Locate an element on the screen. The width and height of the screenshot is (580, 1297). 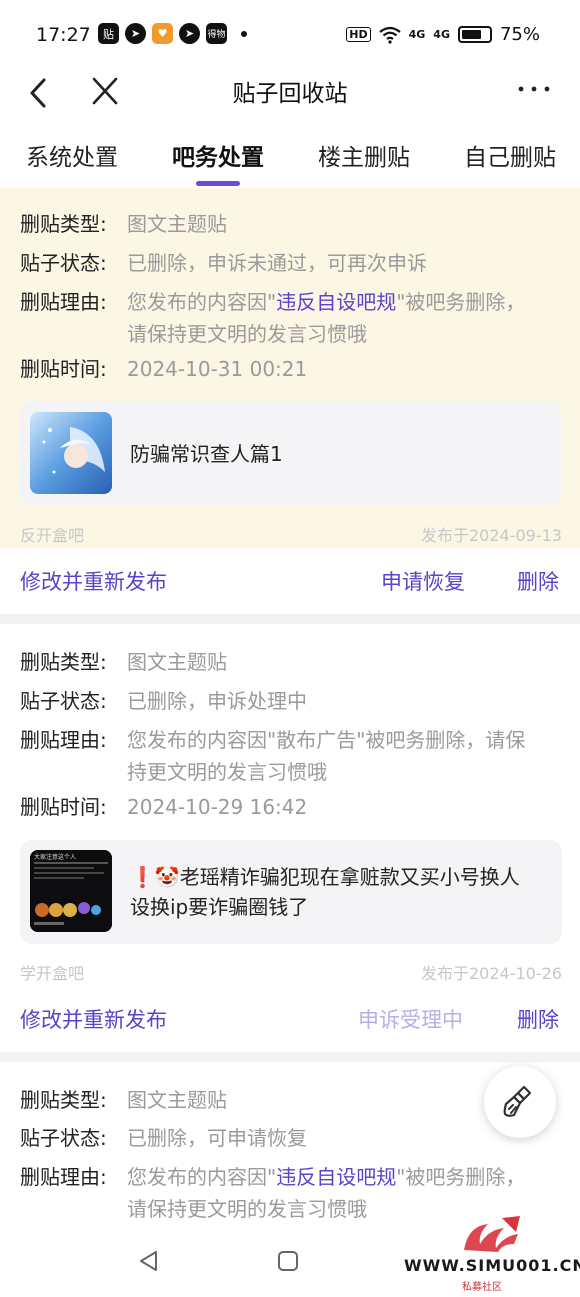
clean-button is located at coordinates (520, 1102).